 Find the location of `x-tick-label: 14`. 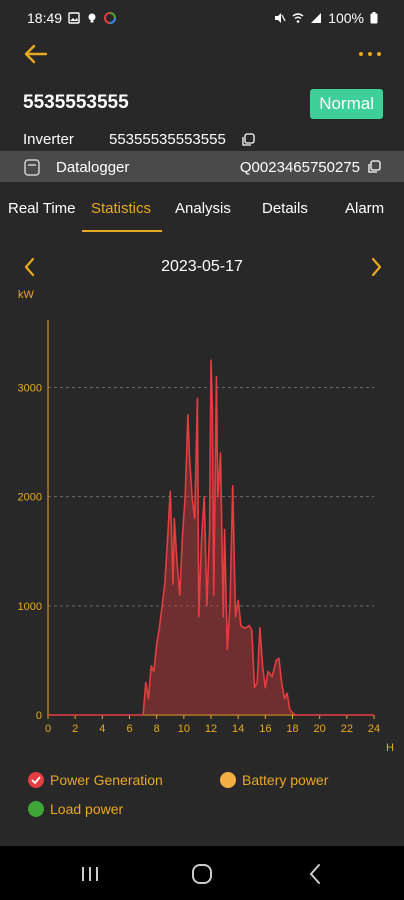

x-tick-label: 14 is located at coordinates (238, 729).